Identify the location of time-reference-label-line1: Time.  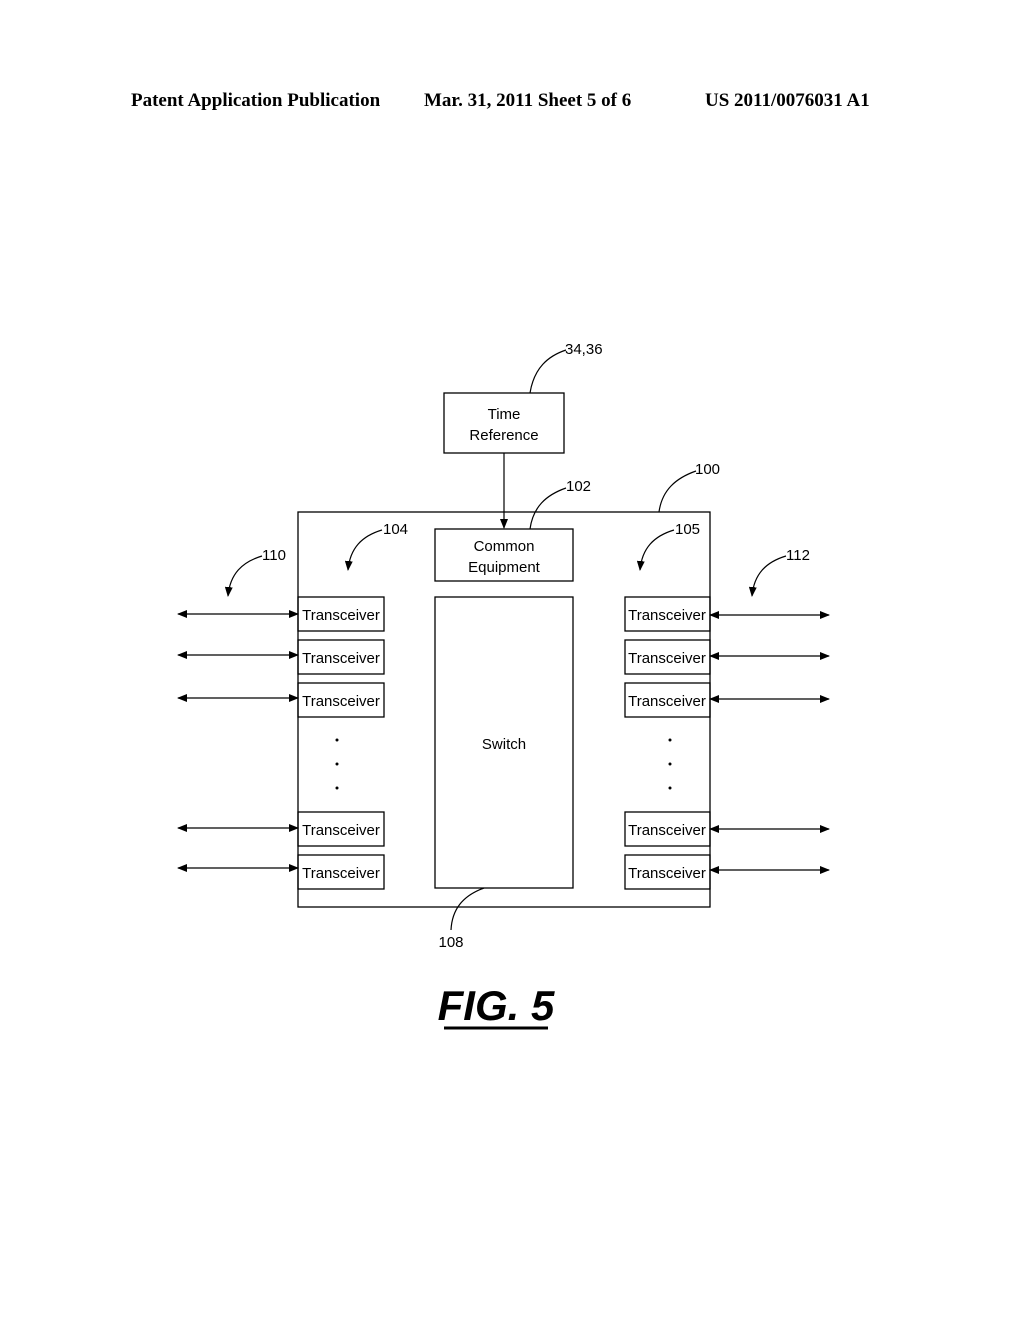
(504, 414).